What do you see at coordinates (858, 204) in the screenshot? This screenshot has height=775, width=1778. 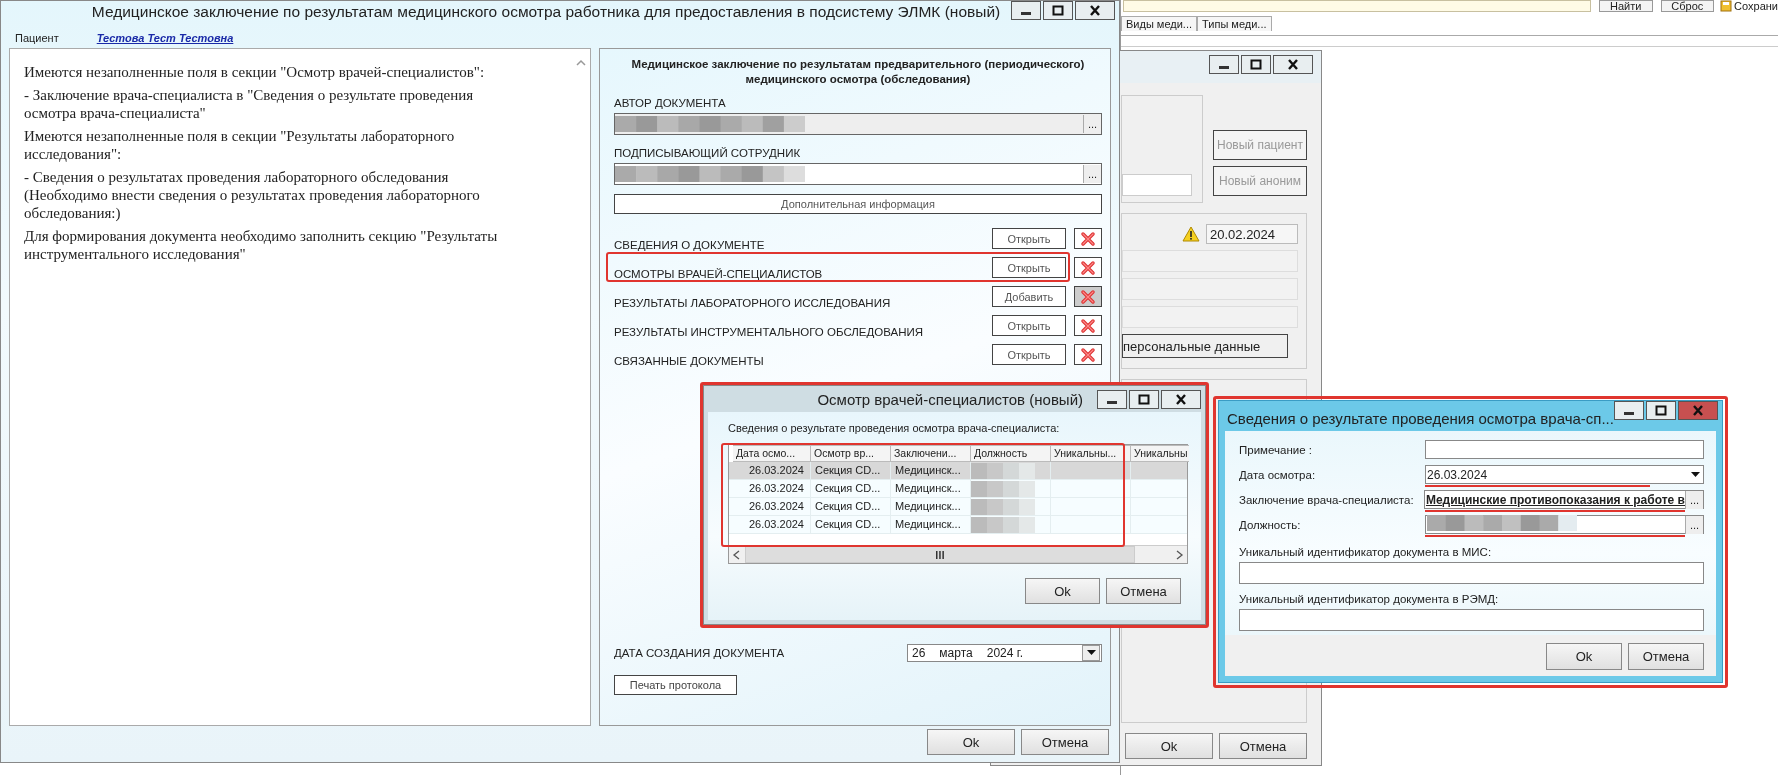 I see `additional-info-button: Дополнительная информация` at bounding box center [858, 204].